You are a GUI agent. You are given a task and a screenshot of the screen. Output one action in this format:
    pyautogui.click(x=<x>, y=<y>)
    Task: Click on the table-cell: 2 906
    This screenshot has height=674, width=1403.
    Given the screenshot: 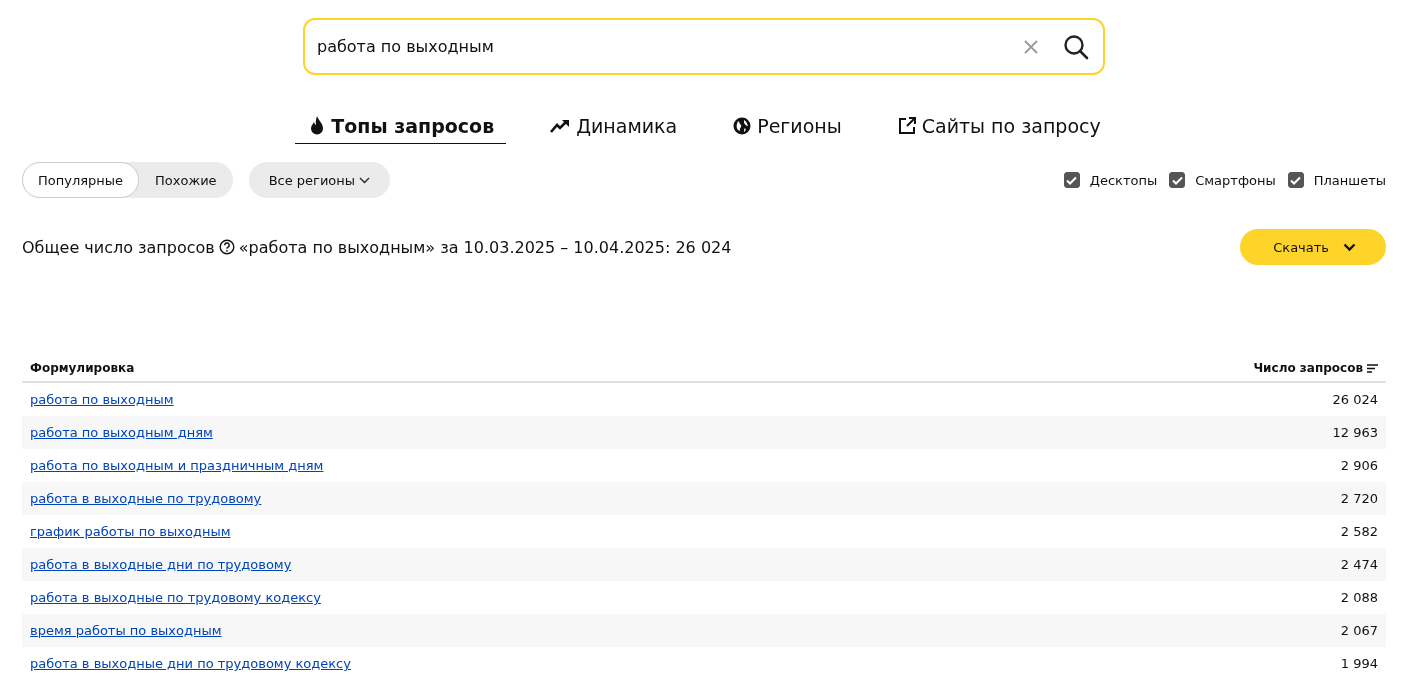 What is the action you would take?
    pyautogui.click(x=1359, y=465)
    